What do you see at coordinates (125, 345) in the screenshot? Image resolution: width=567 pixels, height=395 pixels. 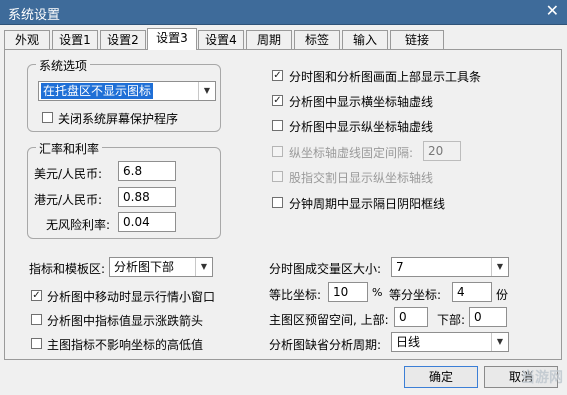 I see `highlow-label: 主图指标不影响坐标的高低值` at bounding box center [125, 345].